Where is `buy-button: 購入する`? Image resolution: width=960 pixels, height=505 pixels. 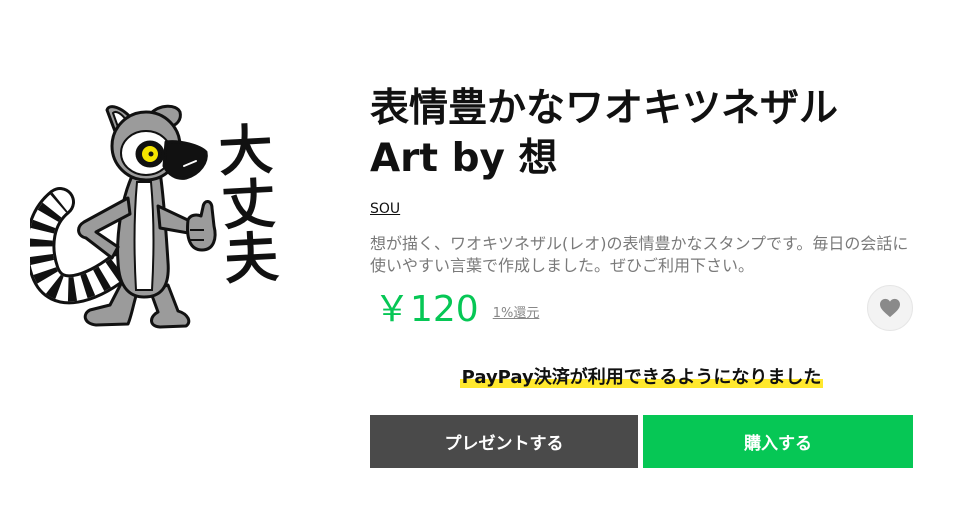 buy-button: 購入する is located at coordinates (778, 441).